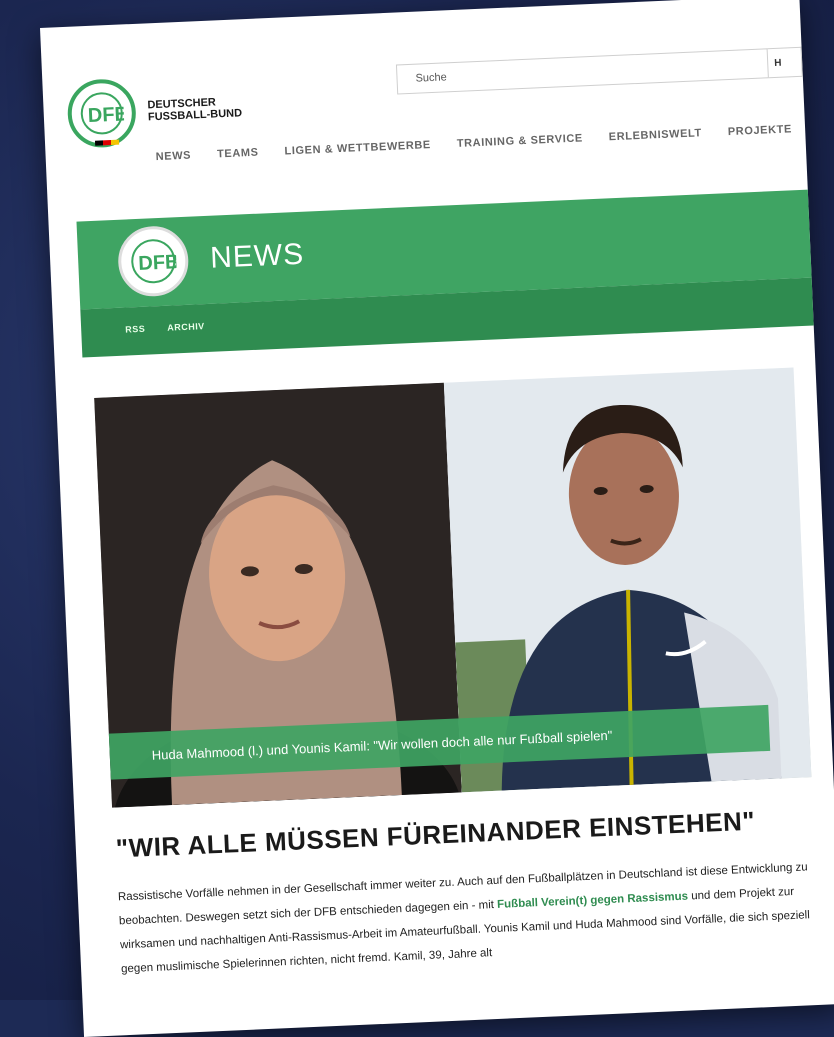  What do you see at coordinates (592, 901) in the screenshot?
I see `article-link: Fußball Verein(t) gegen Rassismus` at bounding box center [592, 901].